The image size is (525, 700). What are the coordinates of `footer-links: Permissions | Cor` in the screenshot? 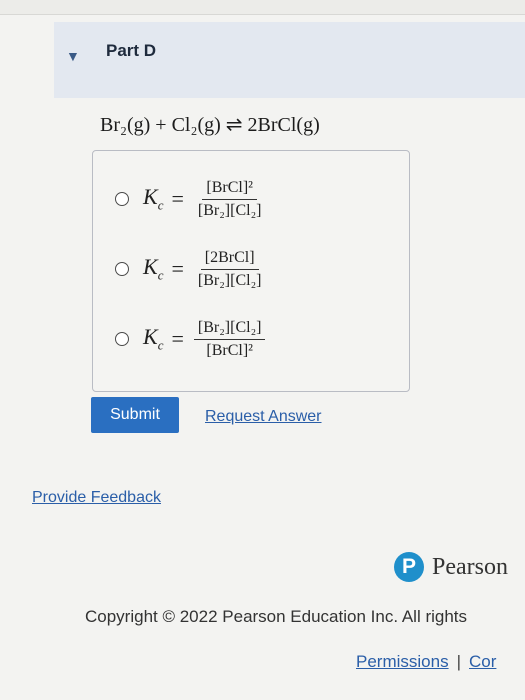 It's located at (426, 662).